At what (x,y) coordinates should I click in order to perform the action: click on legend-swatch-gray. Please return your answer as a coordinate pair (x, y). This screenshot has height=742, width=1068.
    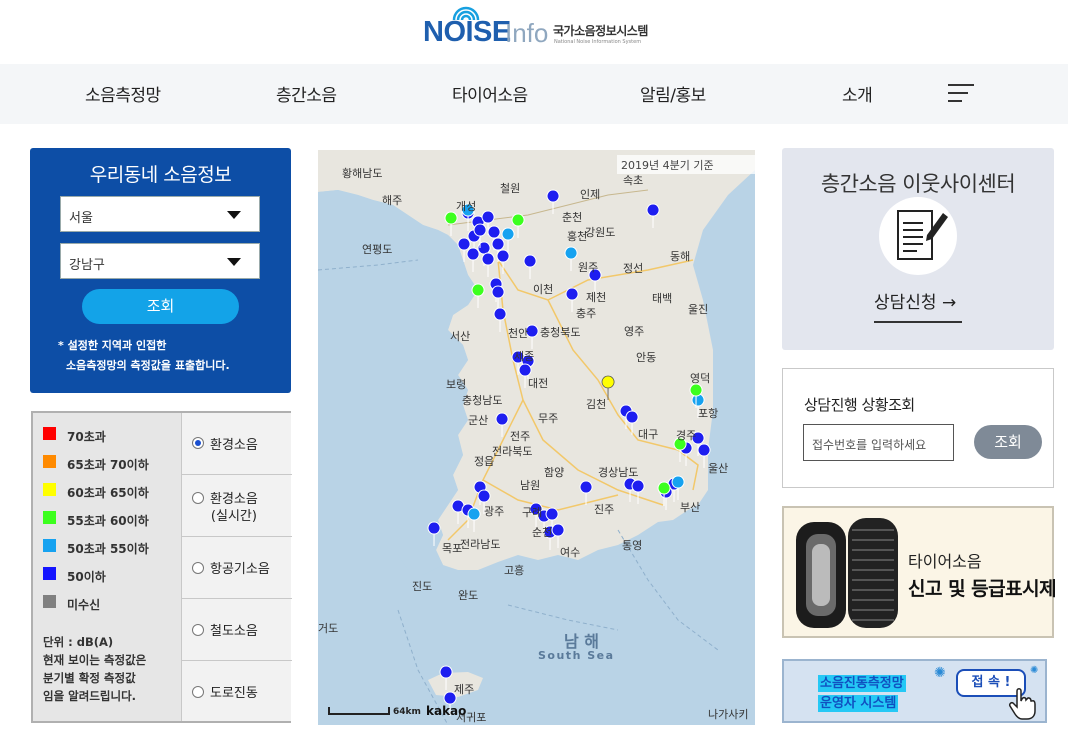
    Looking at the image, I should click on (49, 601).